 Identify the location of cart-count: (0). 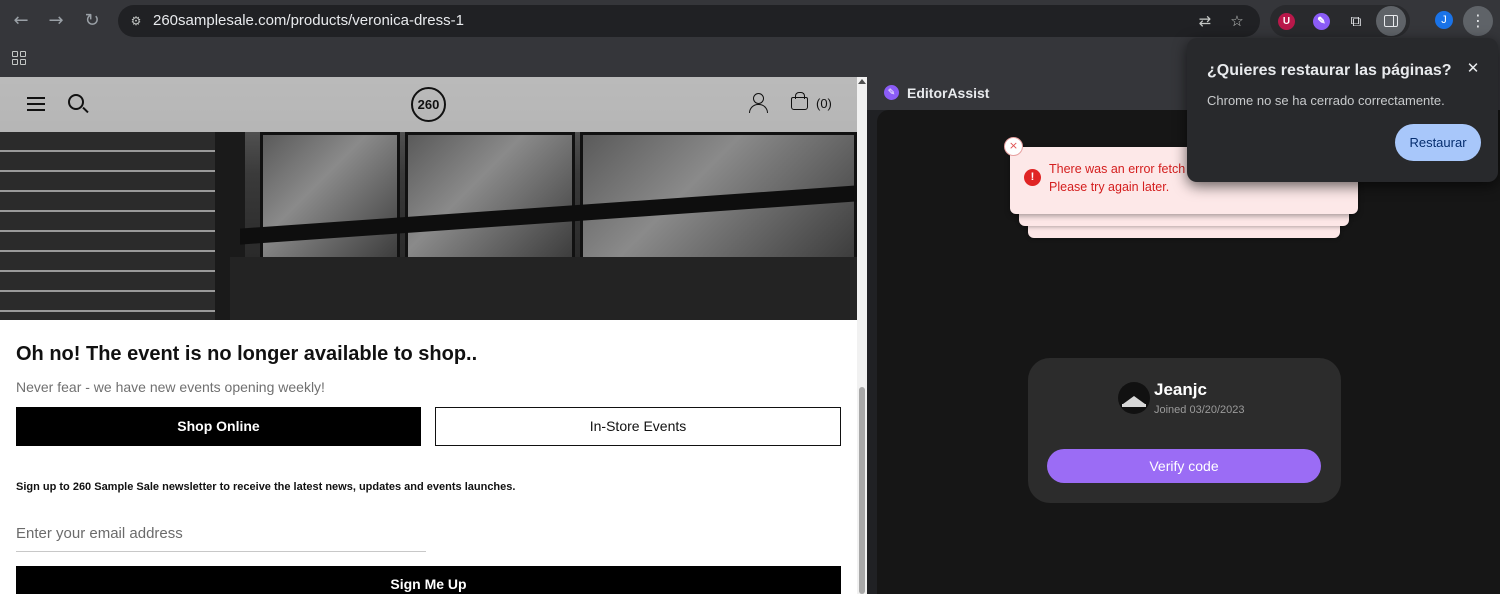
(824, 103).